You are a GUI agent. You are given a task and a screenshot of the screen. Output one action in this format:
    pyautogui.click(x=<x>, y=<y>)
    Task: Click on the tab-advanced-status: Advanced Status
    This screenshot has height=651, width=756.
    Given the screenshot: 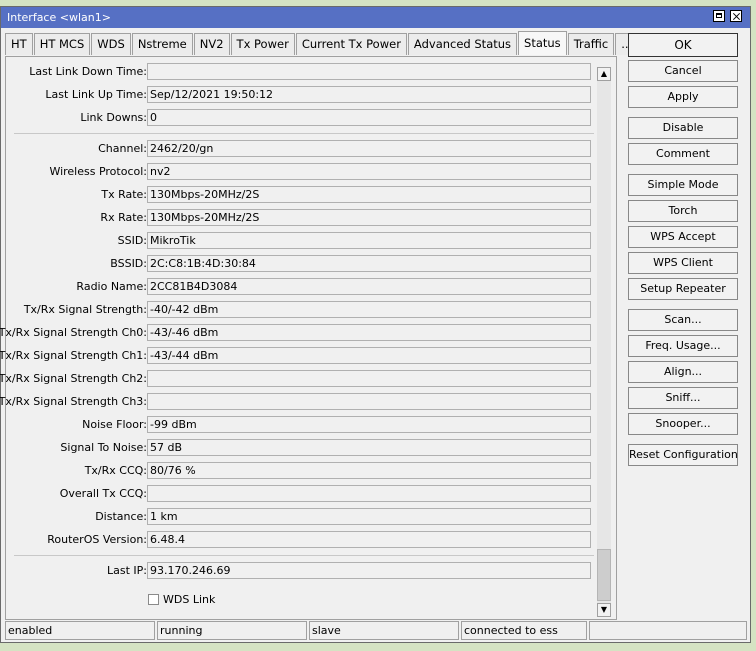 What is the action you would take?
    pyautogui.click(x=462, y=44)
    